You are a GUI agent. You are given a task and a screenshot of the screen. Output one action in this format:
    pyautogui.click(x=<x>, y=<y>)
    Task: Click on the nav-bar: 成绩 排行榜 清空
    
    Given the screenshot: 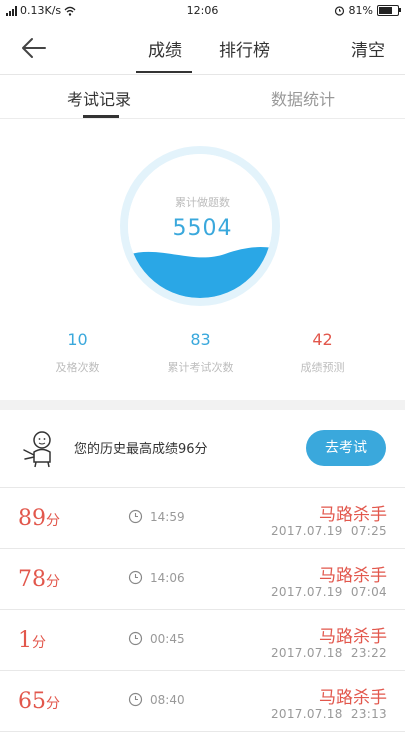 What is the action you would take?
    pyautogui.click(x=202, y=48)
    